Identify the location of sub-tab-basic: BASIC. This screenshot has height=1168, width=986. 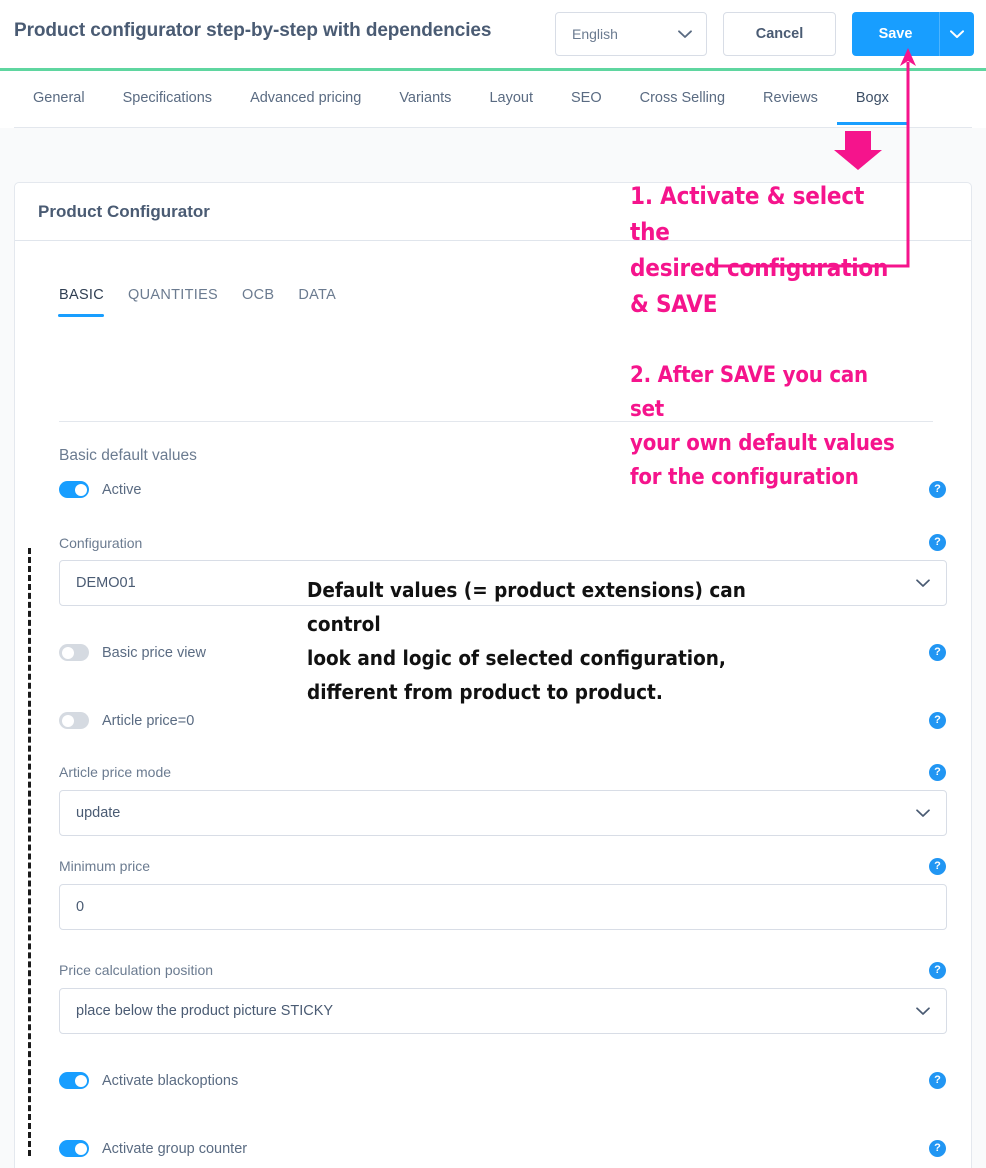
(86, 302).